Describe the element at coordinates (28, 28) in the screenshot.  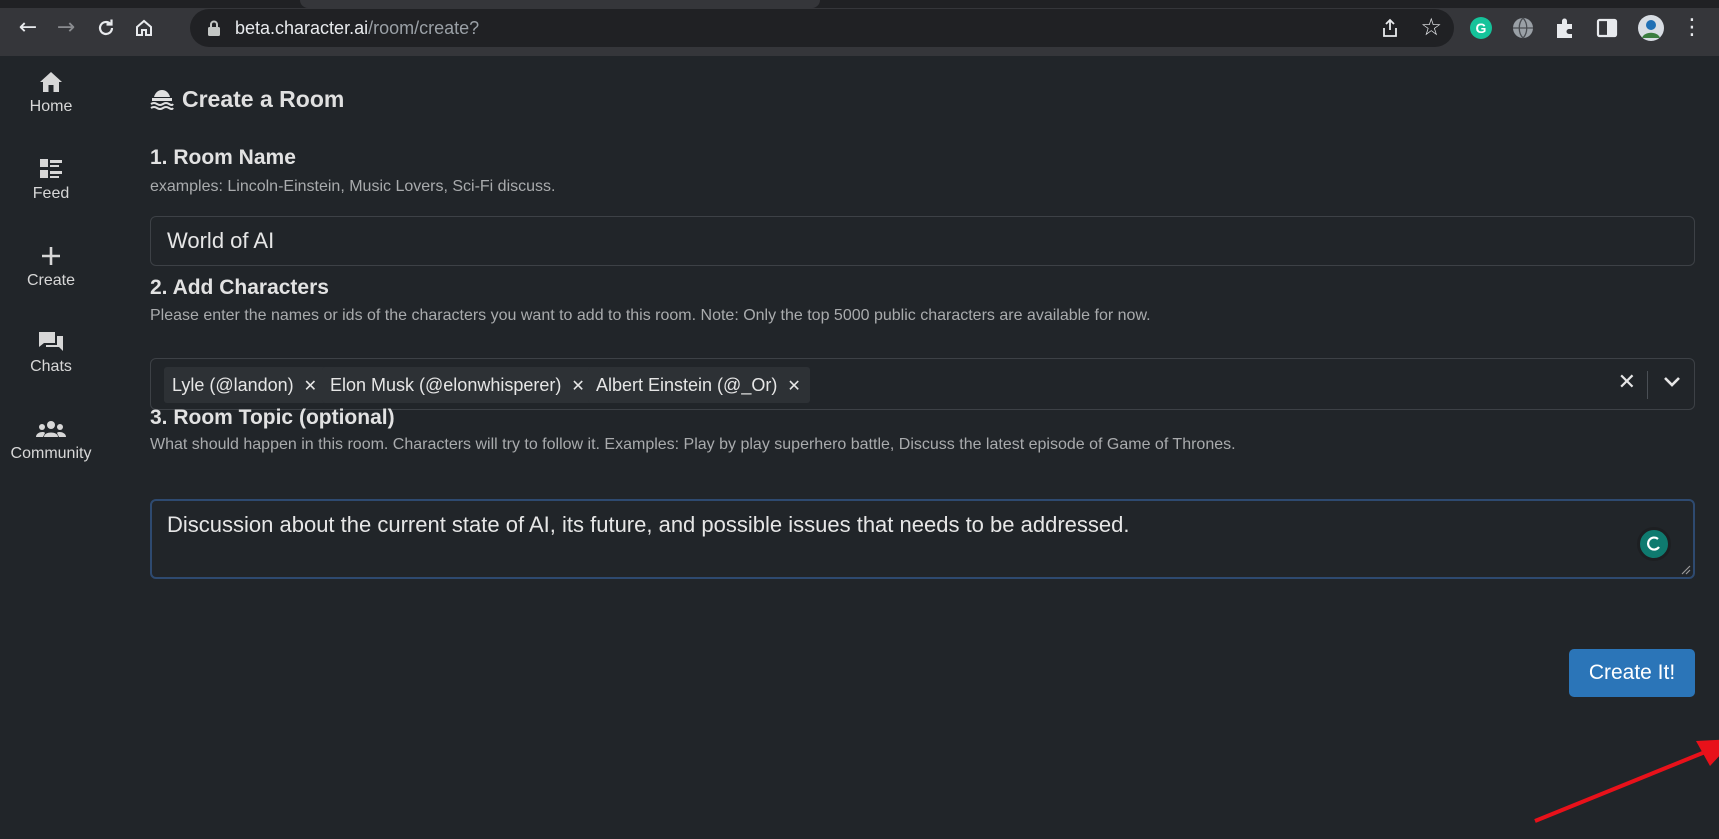
I see `back-arrow-icon: ←` at that location.